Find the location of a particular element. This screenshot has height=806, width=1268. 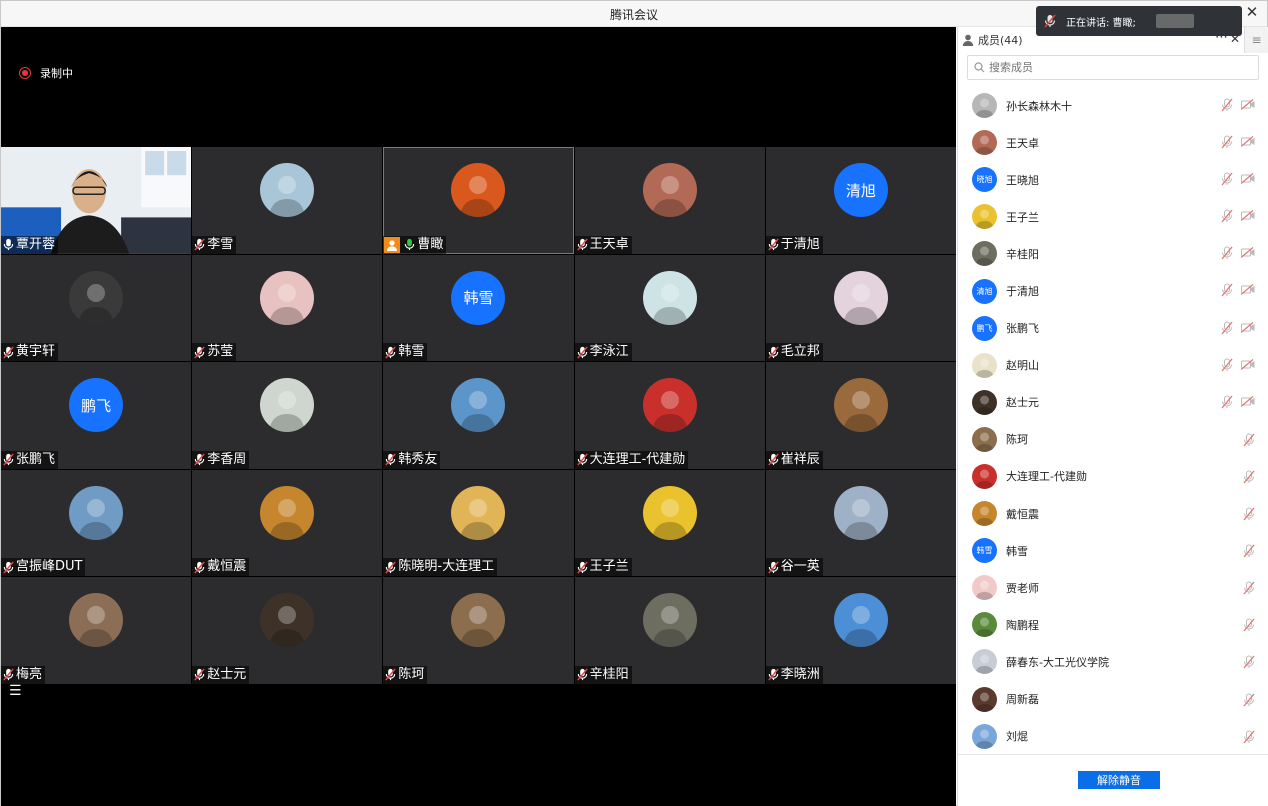

video-tile: 宫振峰DUT is located at coordinates (96, 523).